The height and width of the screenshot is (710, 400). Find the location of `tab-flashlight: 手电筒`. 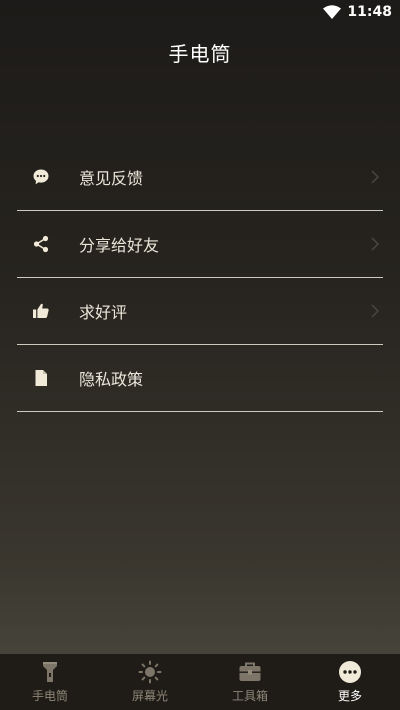

tab-flashlight: 手电筒 is located at coordinates (50, 682).